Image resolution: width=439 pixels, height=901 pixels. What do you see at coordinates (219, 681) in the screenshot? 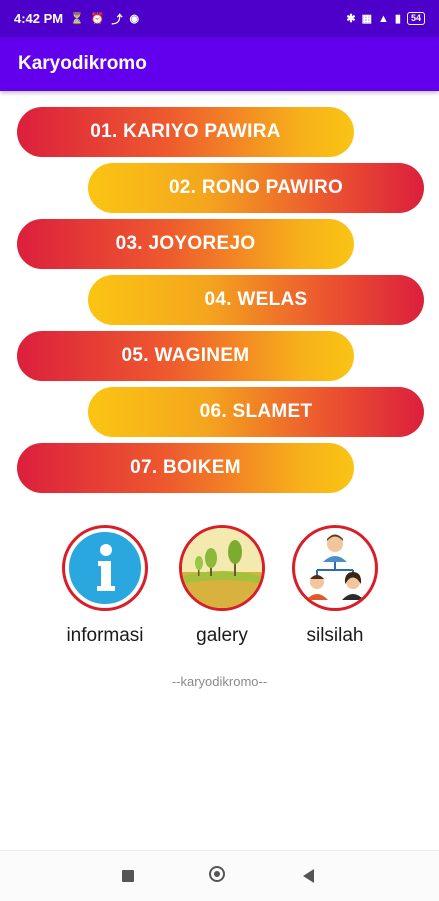
I see `footer-text: --karyodikromo--` at bounding box center [219, 681].